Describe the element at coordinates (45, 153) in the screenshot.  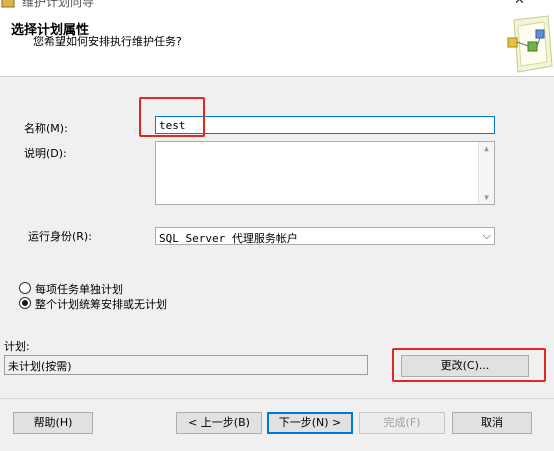
I see `description-label: 说明(D):` at that location.